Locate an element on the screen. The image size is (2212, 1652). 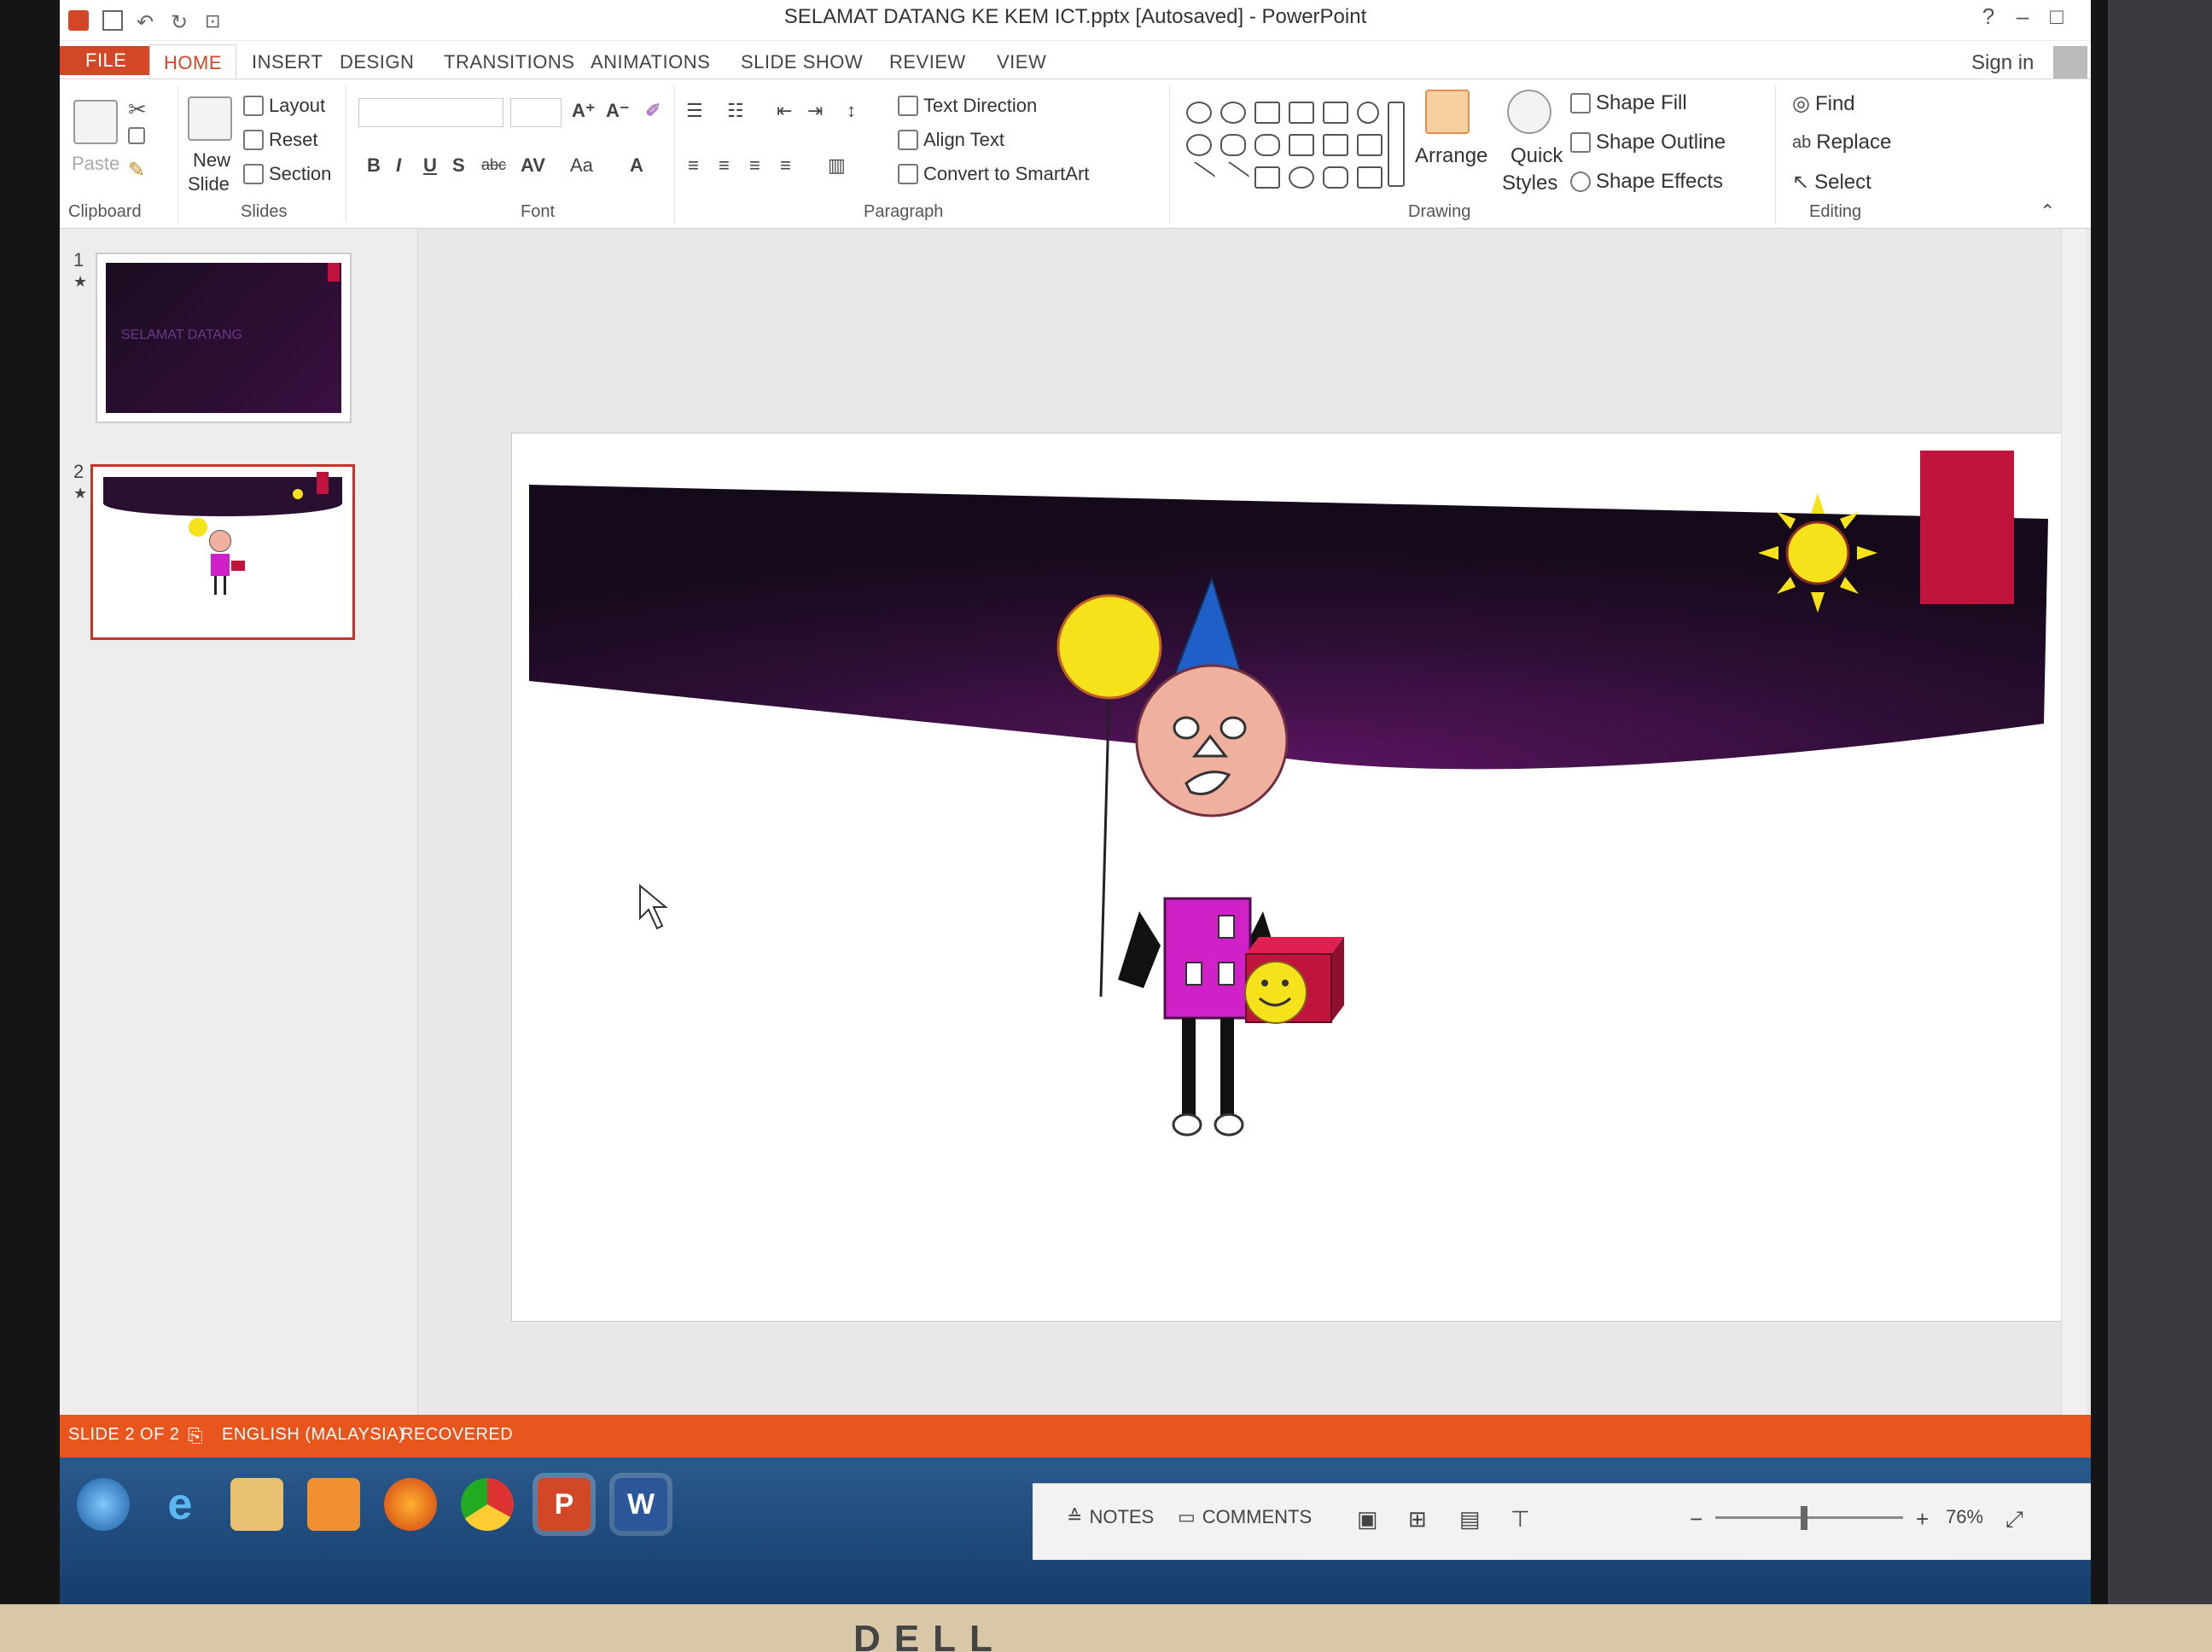
arrange-icon is located at coordinates (1447, 112).